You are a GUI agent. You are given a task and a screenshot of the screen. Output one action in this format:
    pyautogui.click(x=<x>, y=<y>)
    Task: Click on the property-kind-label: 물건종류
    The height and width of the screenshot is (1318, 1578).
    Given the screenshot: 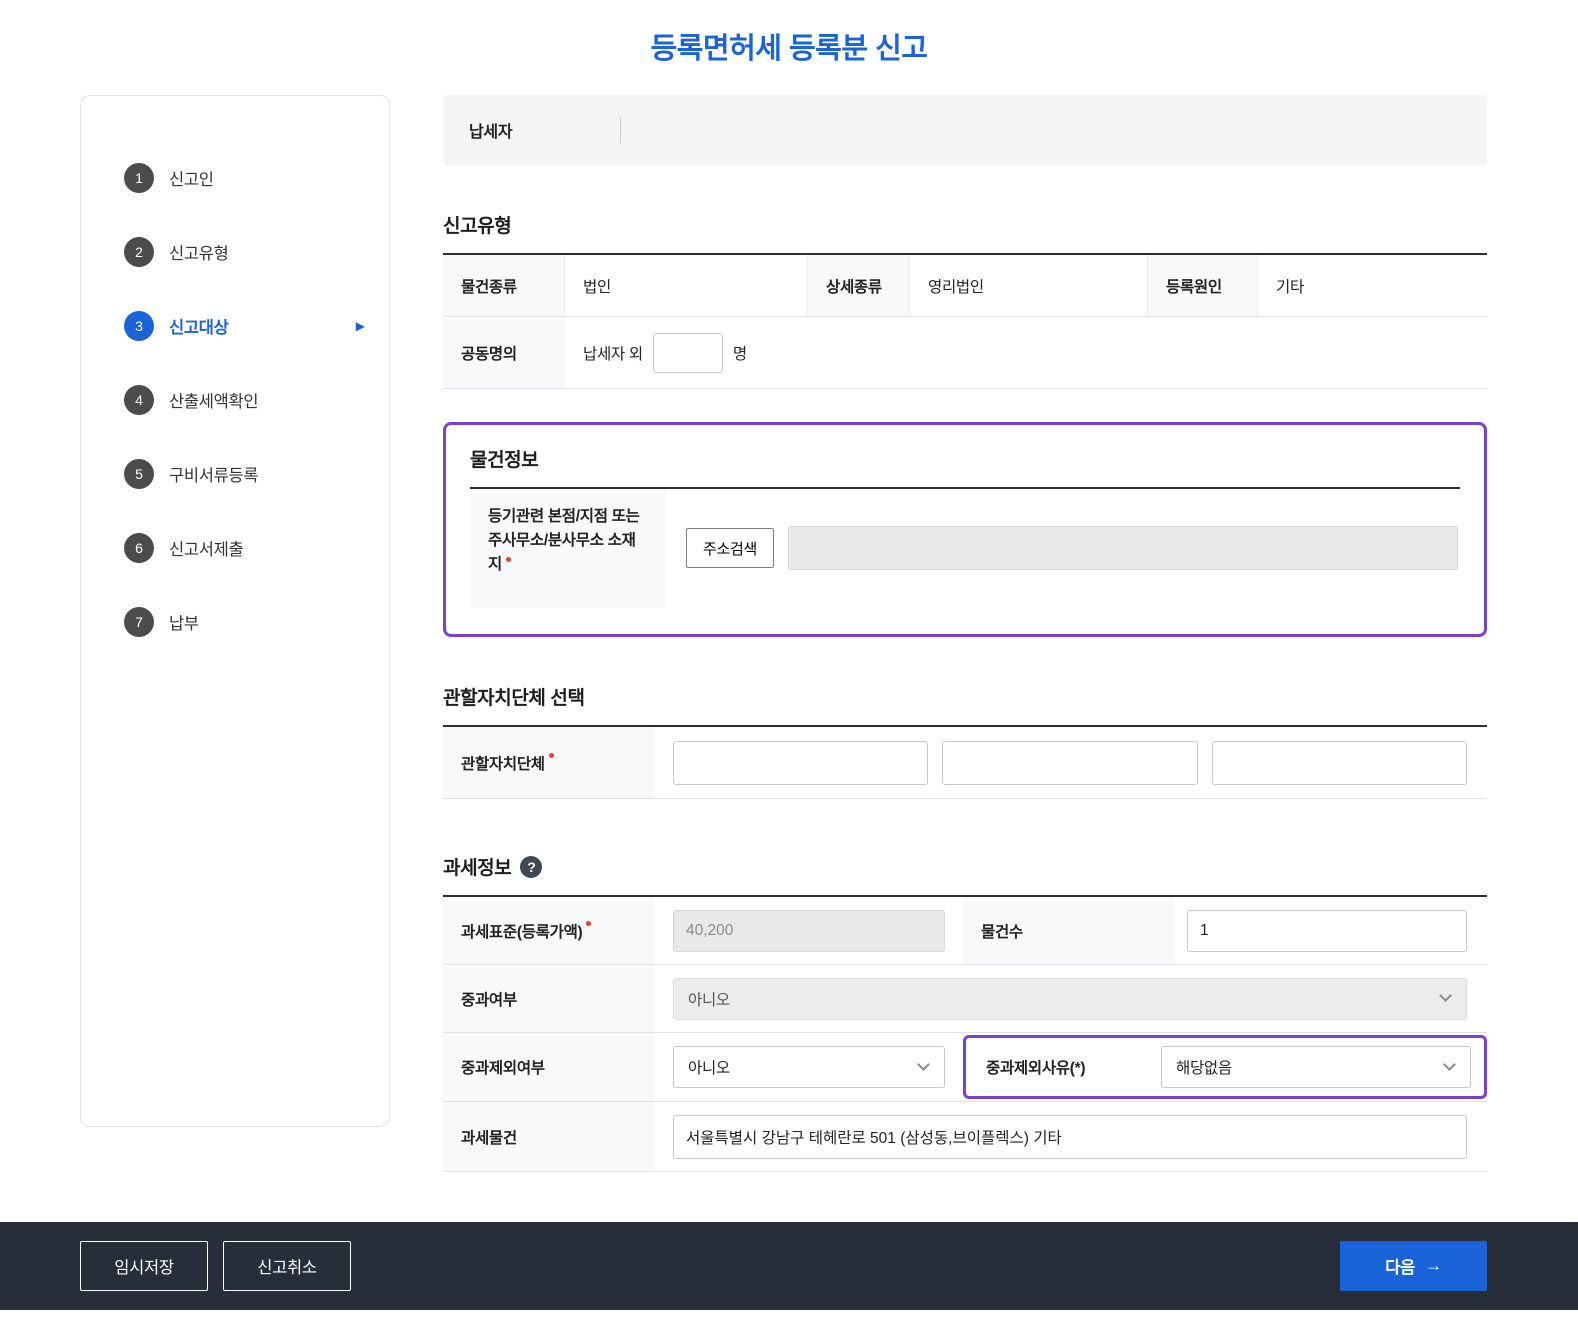 What is the action you would take?
    pyautogui.click(x=504, y=285)
    